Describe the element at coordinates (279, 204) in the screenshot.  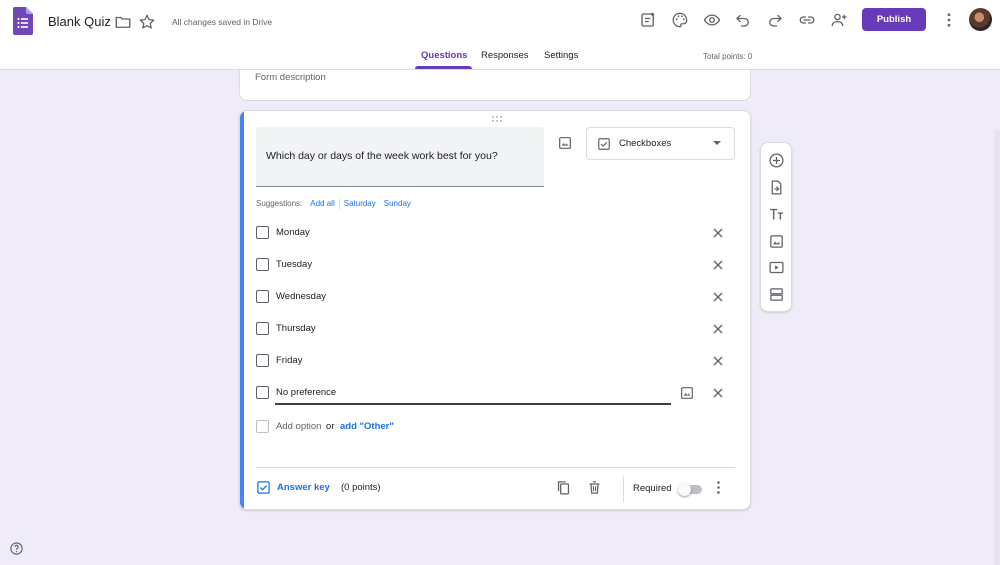
I see `suggestions-label: Suggestions:` at that location.